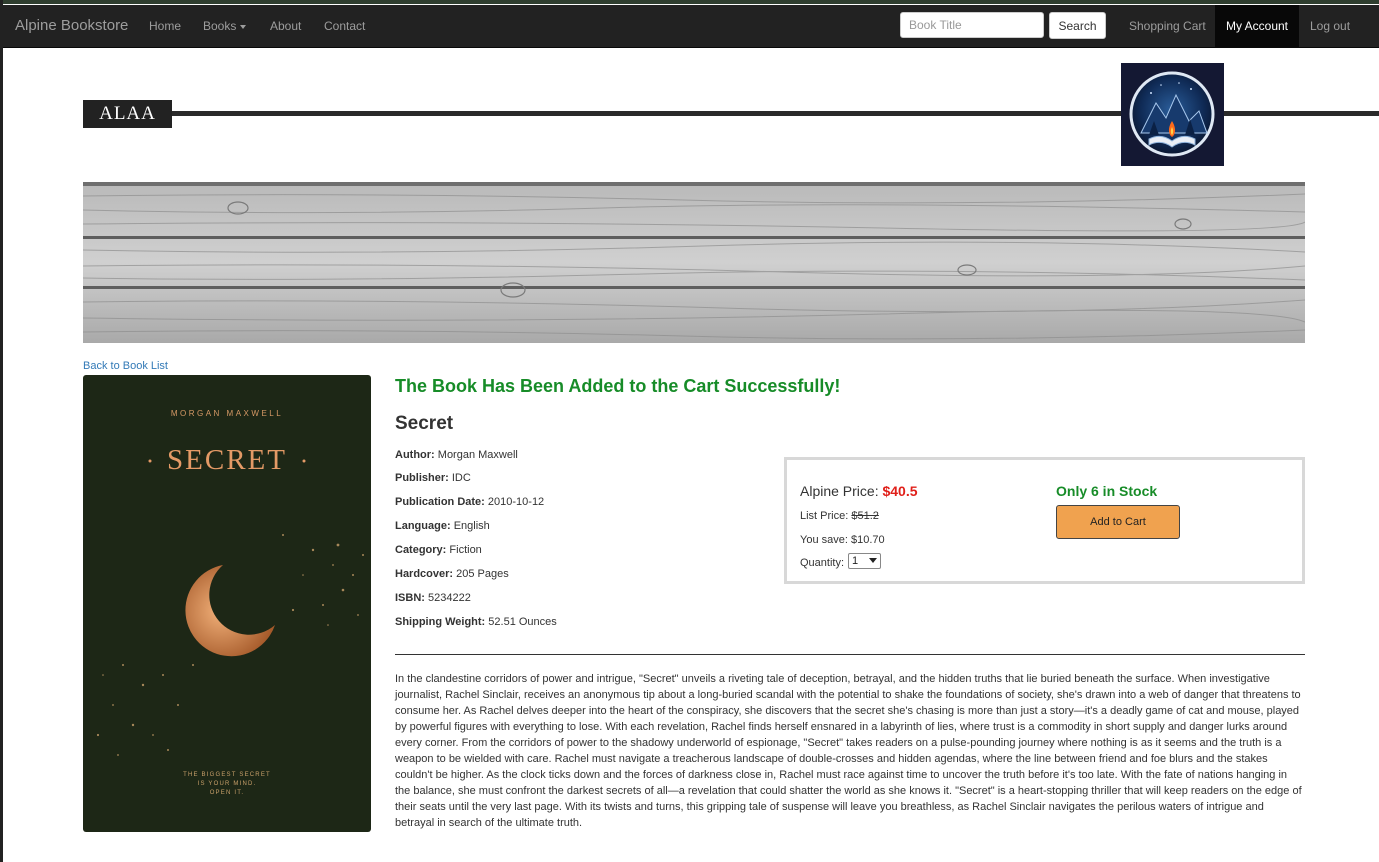 This screenshot has height=862, width=1379. What do you see at coordinates (900, 491) in the screenshot?
I see `alpine-price-value: $40.5` at bounding box center [900, 491].